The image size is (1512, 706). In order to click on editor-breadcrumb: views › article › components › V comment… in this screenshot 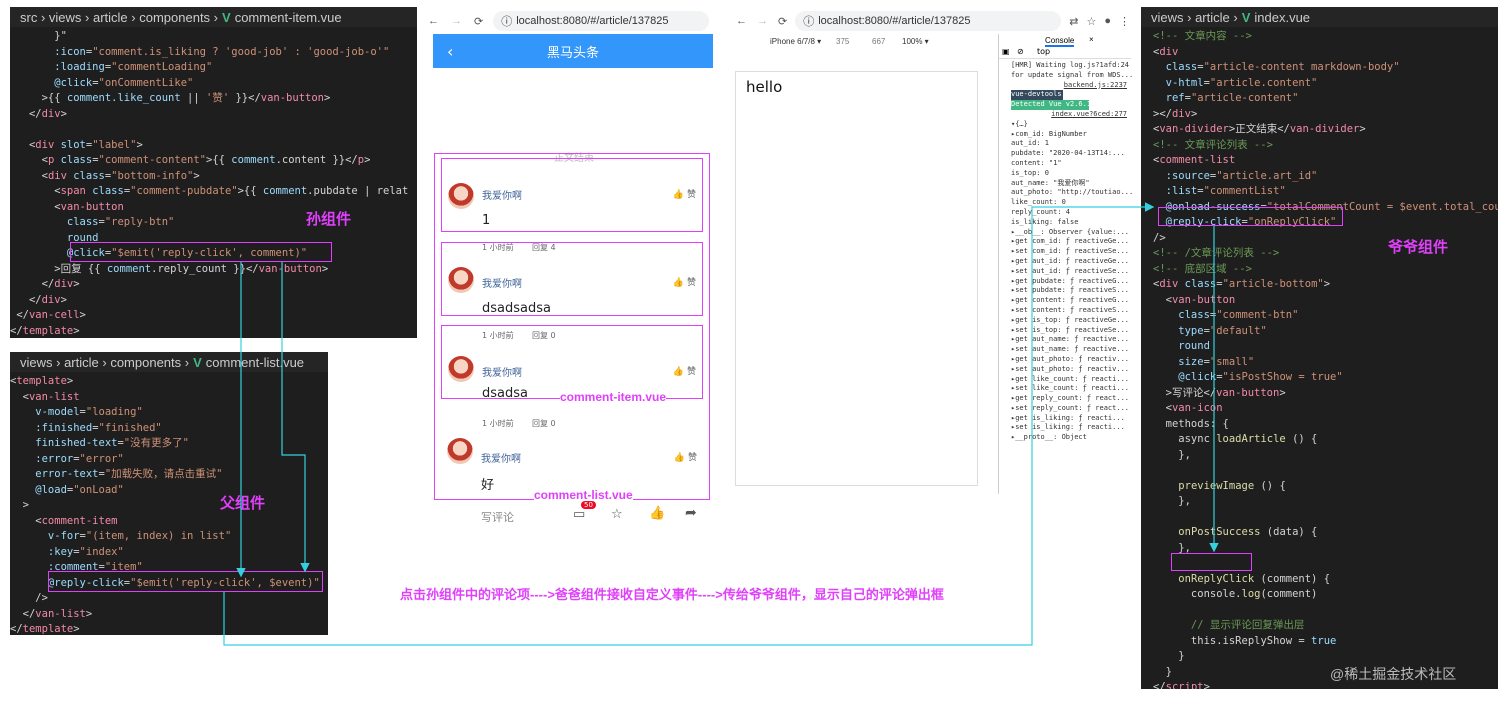, I will do `click(169, 362)`.